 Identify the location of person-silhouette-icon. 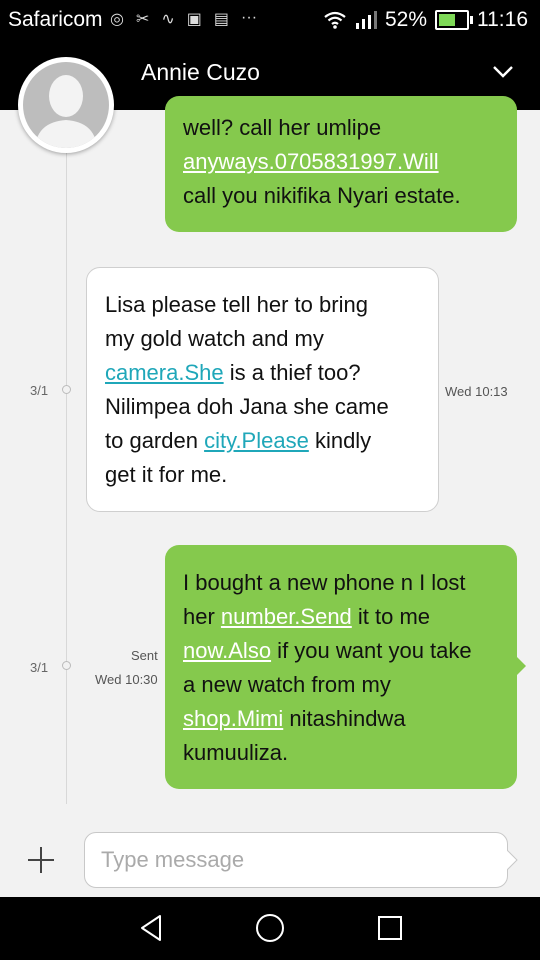
(66, 111).